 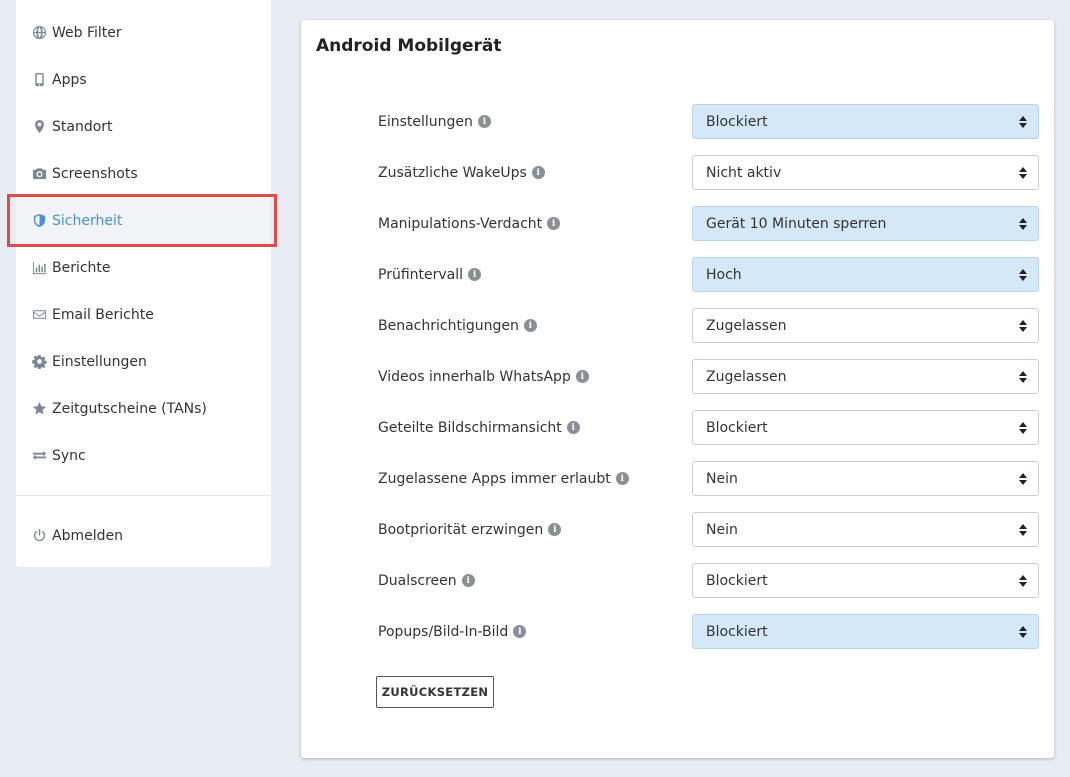 What do you see at coordinates (143, 79) in the screenshot?
I see `sidebar-item-apps: Apps` at bounding box center [143, 79].